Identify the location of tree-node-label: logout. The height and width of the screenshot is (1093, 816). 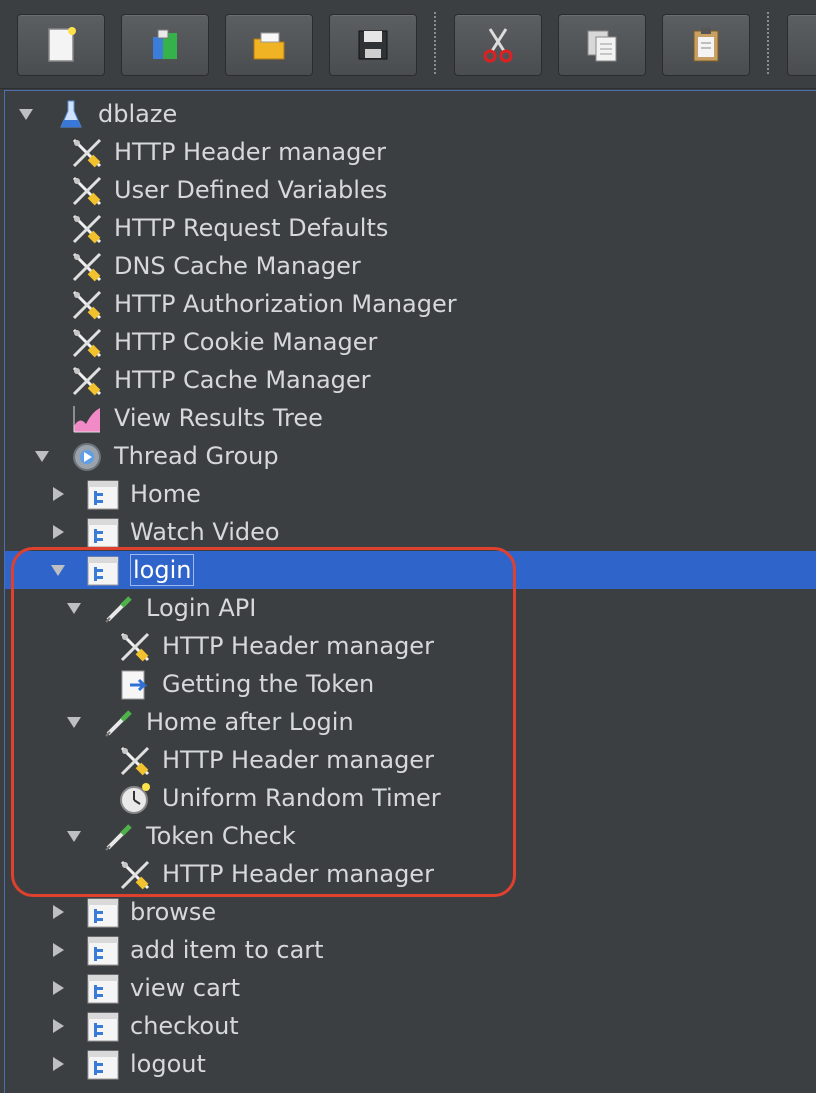
(168, 1064).